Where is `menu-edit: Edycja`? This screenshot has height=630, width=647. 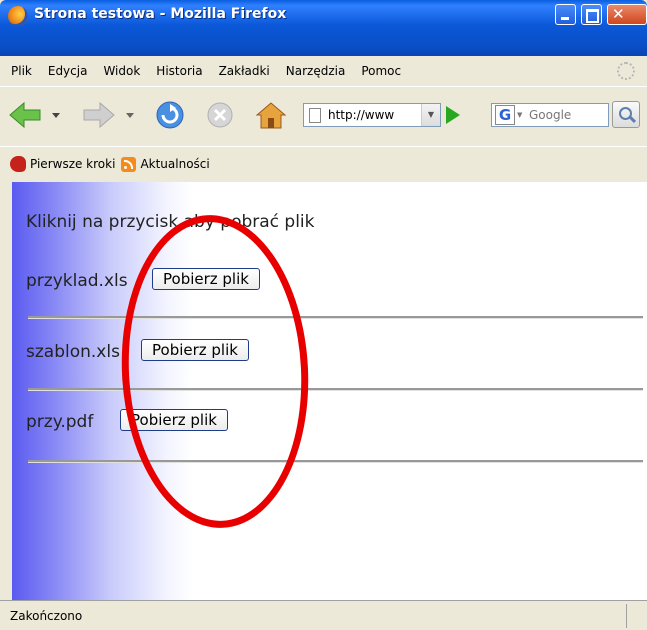
menu-edit: Edycja is located at coordinates (68, 71).